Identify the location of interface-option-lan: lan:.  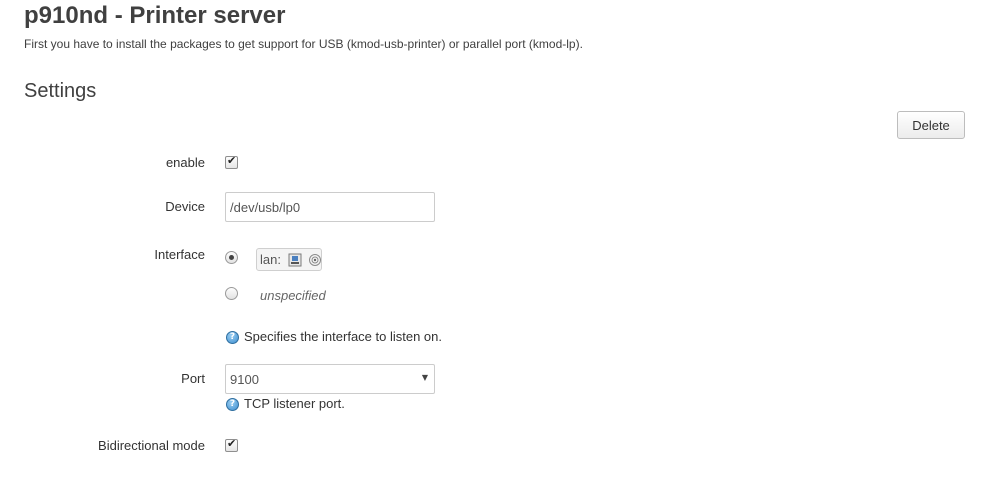
(289, 259).